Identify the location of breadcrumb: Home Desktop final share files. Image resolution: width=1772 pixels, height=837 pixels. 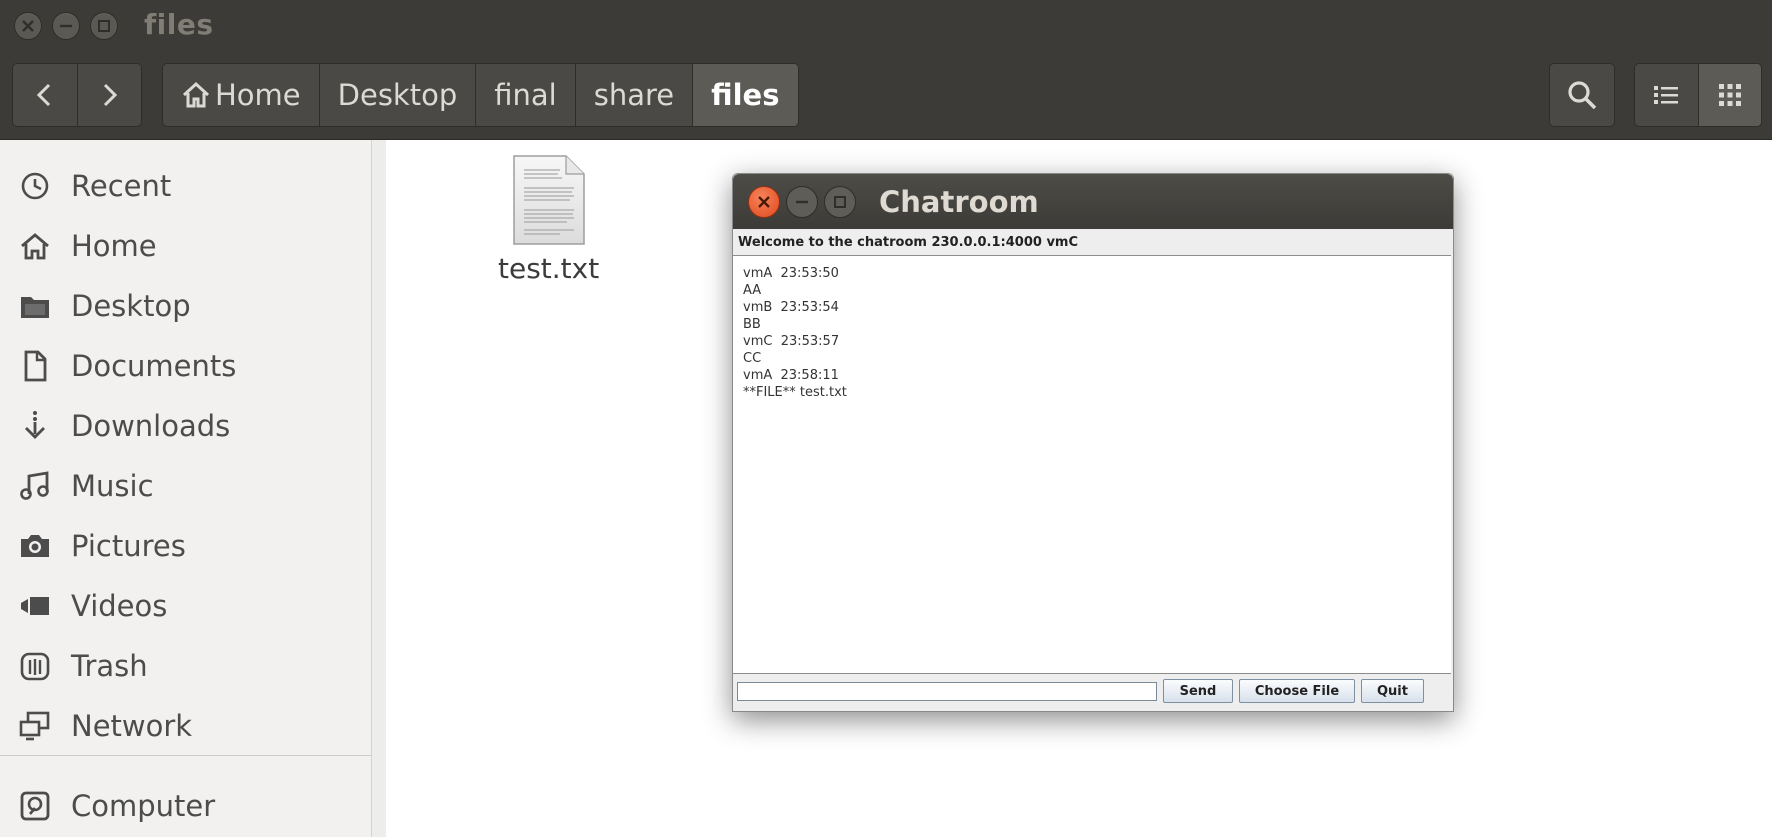
(480, 95).